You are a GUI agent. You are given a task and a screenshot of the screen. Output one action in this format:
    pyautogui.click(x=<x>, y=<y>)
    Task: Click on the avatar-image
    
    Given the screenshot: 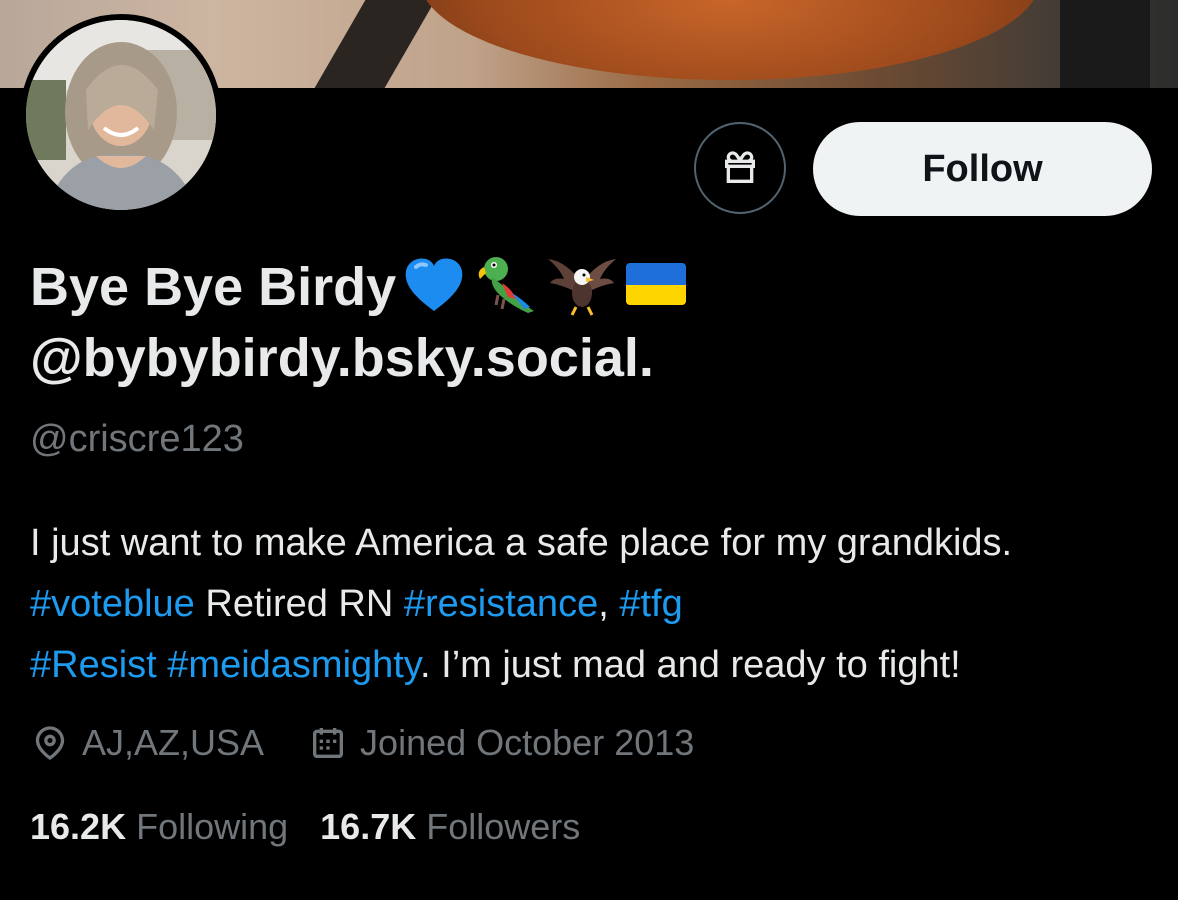 What is the action you would take?
    pyautogui.click(x=121, y=115)
    